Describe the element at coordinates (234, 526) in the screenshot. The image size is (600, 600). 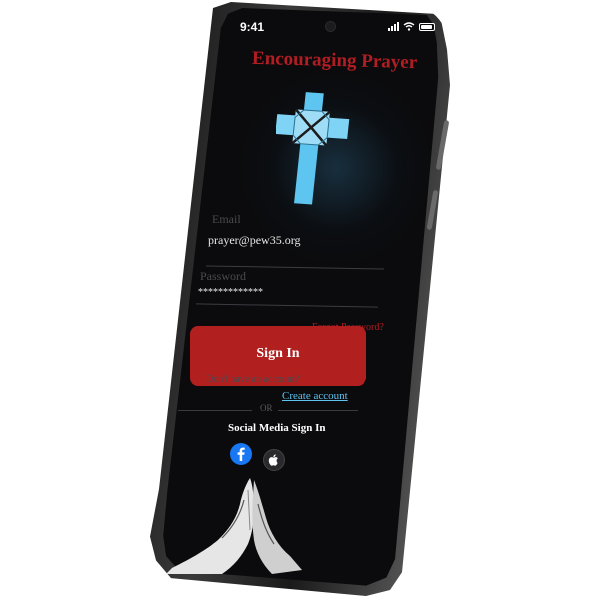
I see `praying-hands-icon` at that location.